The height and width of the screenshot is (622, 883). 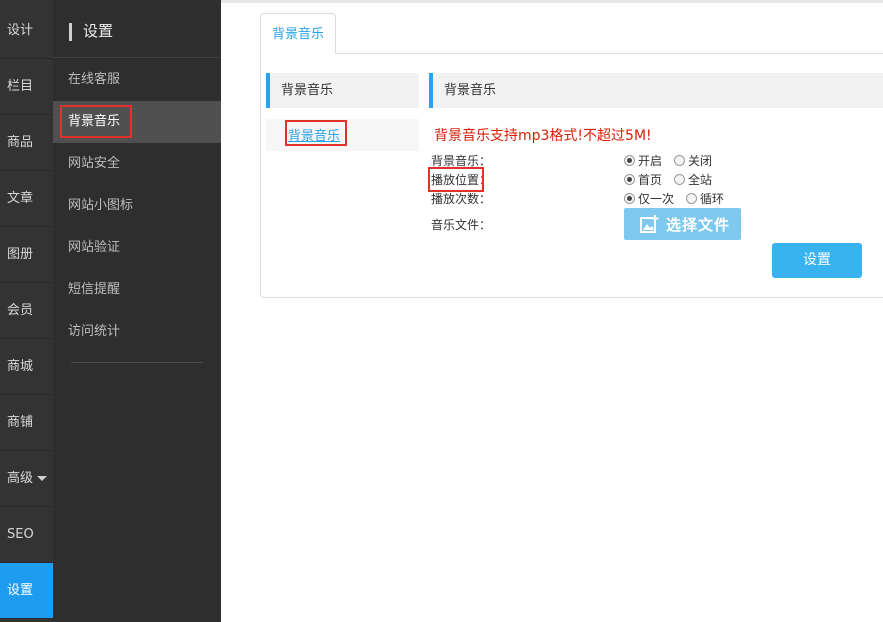 What do you see at coordinates (20, 254) in the screenshot?
I see `rail-label: 图册` at bounding box center [20, 254].